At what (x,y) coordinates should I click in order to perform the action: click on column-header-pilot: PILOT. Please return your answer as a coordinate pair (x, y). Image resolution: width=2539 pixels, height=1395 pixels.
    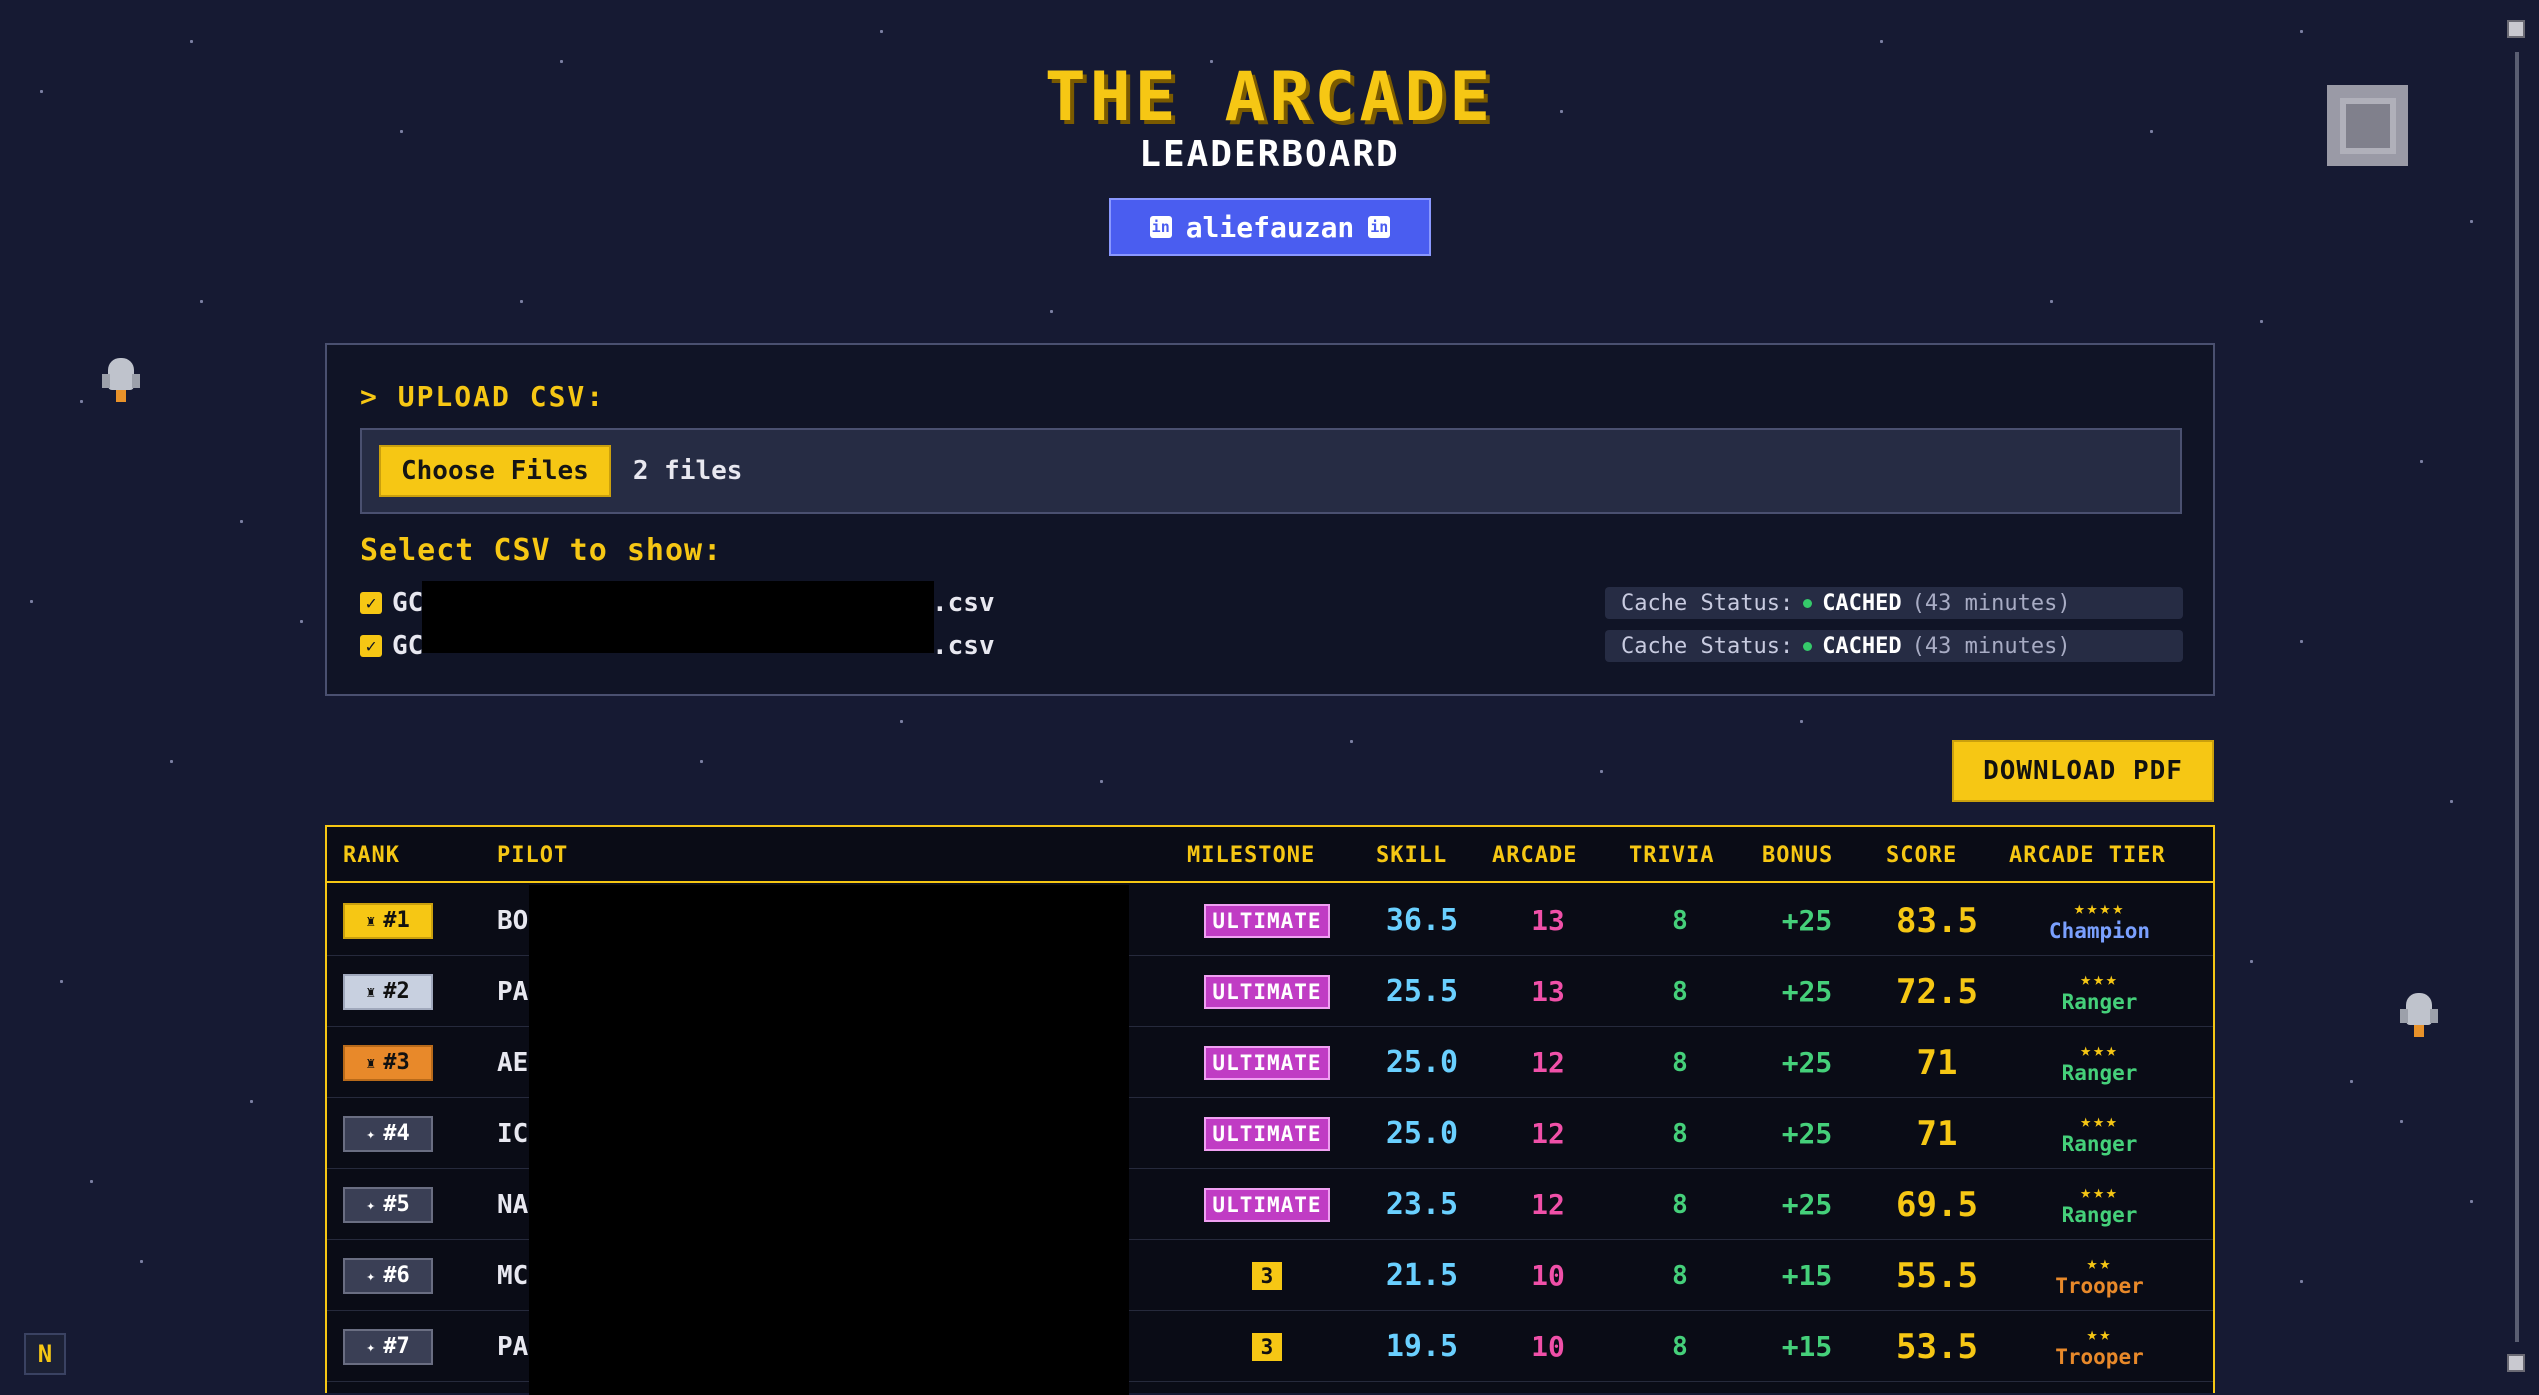
    Looking at the image, I should click on (532, 855).